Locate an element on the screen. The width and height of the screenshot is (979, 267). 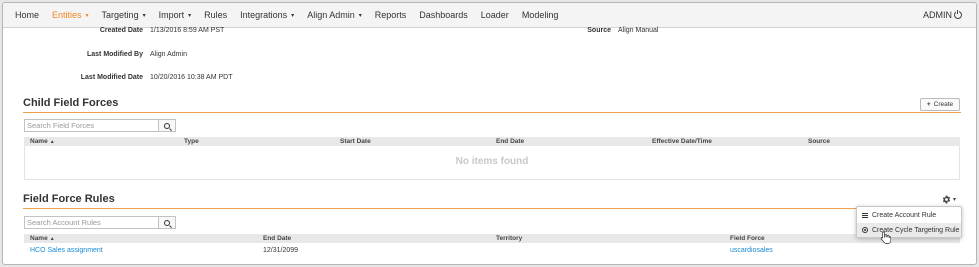
created-date-label: Created Date is located at coordinates (121, 30).